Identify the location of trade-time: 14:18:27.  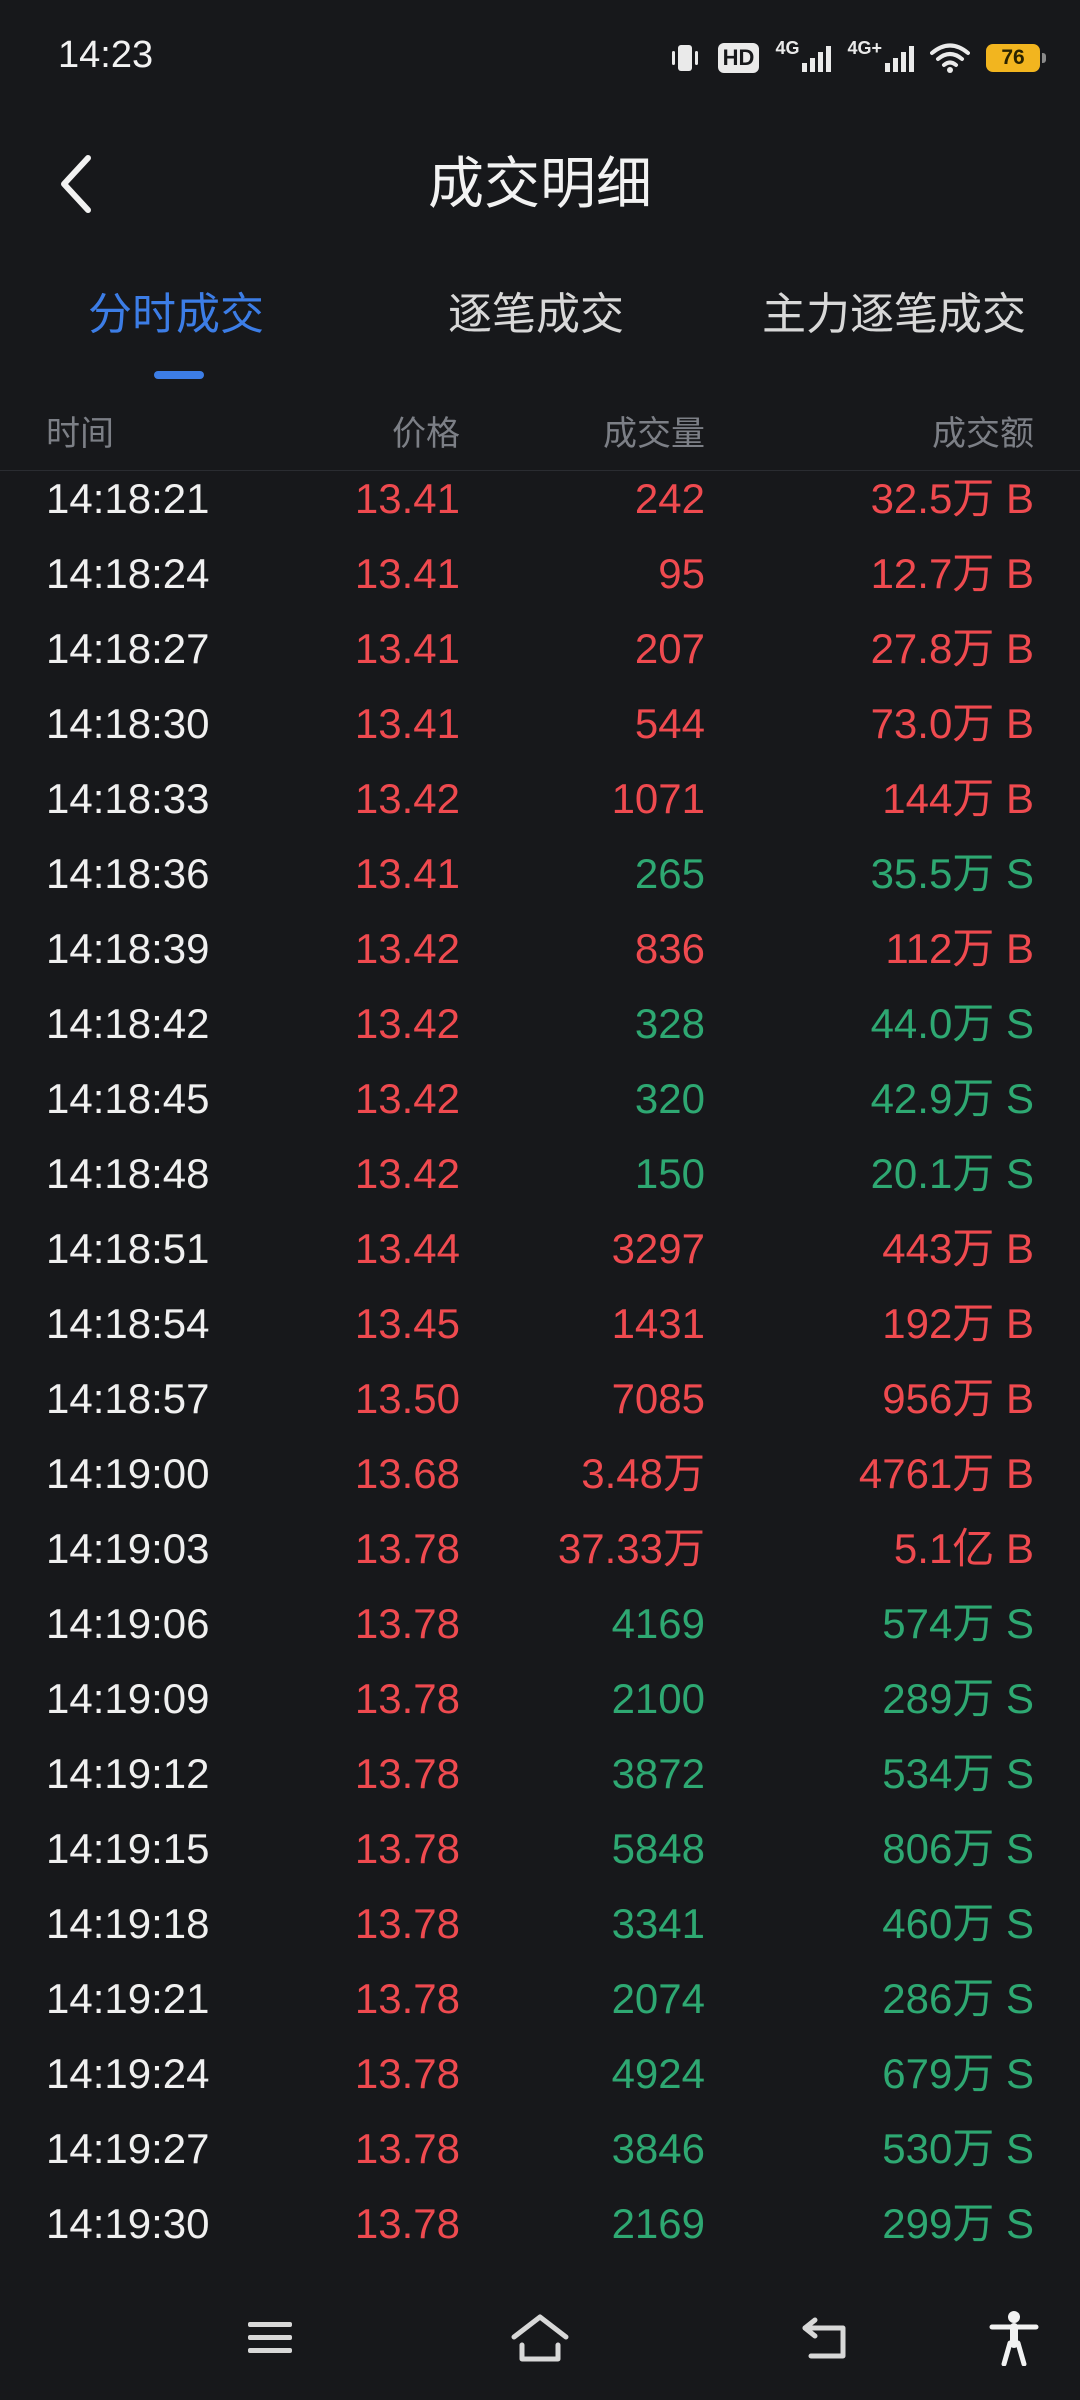
(128, 648).